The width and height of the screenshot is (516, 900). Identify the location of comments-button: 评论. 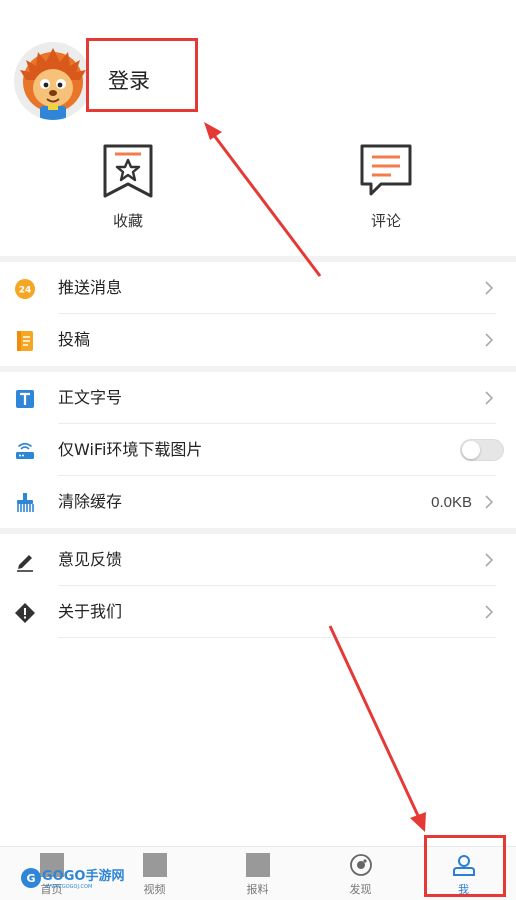
(386, 190).